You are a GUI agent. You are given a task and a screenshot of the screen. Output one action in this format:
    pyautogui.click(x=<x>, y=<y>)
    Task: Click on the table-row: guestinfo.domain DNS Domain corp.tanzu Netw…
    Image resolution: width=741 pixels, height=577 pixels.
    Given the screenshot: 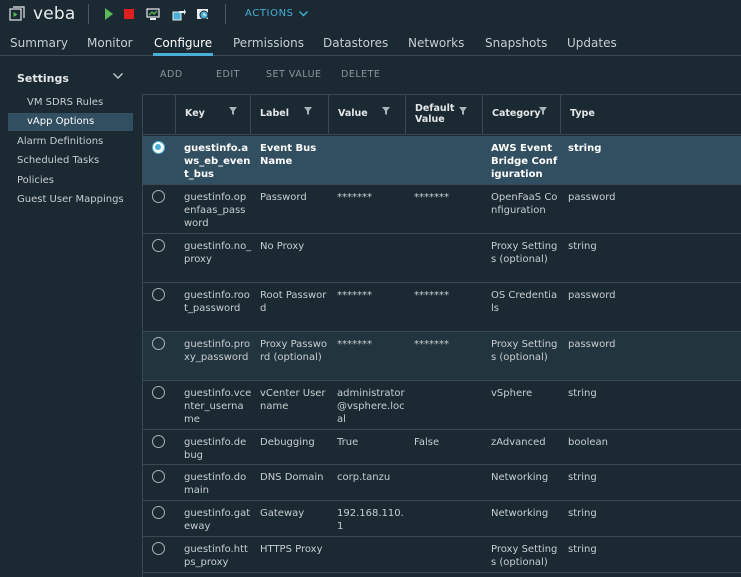 What is the action you would take?
    pyautogui.click(x=442, y=483)
    